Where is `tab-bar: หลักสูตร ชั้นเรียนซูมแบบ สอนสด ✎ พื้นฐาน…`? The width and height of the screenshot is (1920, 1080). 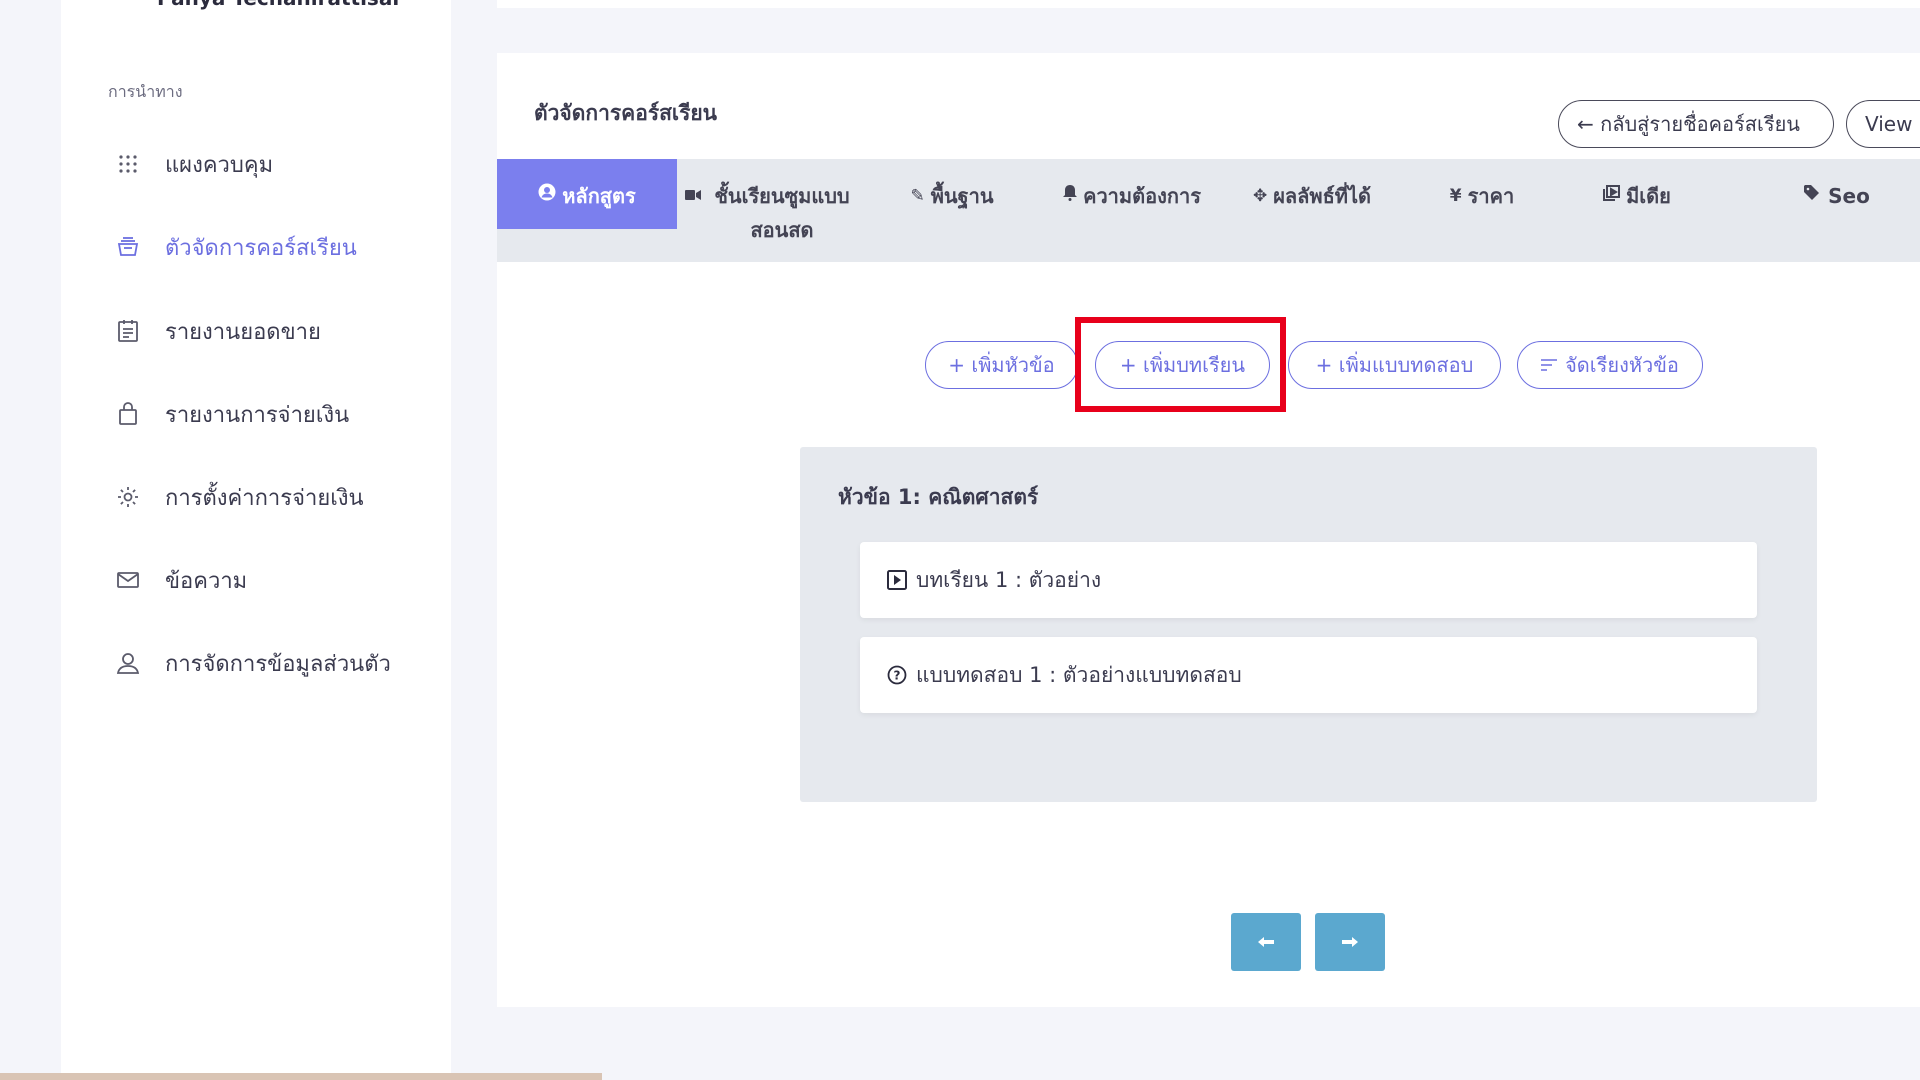 tab-bar: หลักสูตร ชั้นเรียนซูมแบบ สอนสด ✎ พื้นฐาน… is located at coordinates (1208, 210).